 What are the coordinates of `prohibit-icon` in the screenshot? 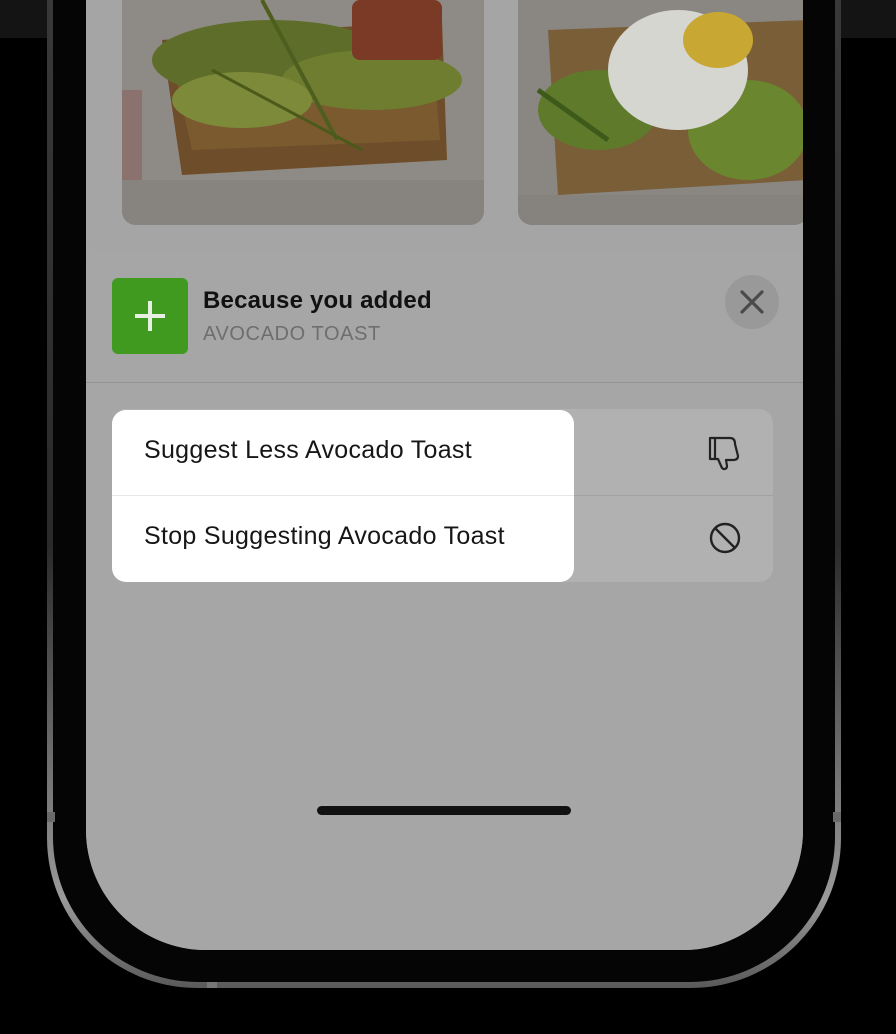 It's located at (725, 538).